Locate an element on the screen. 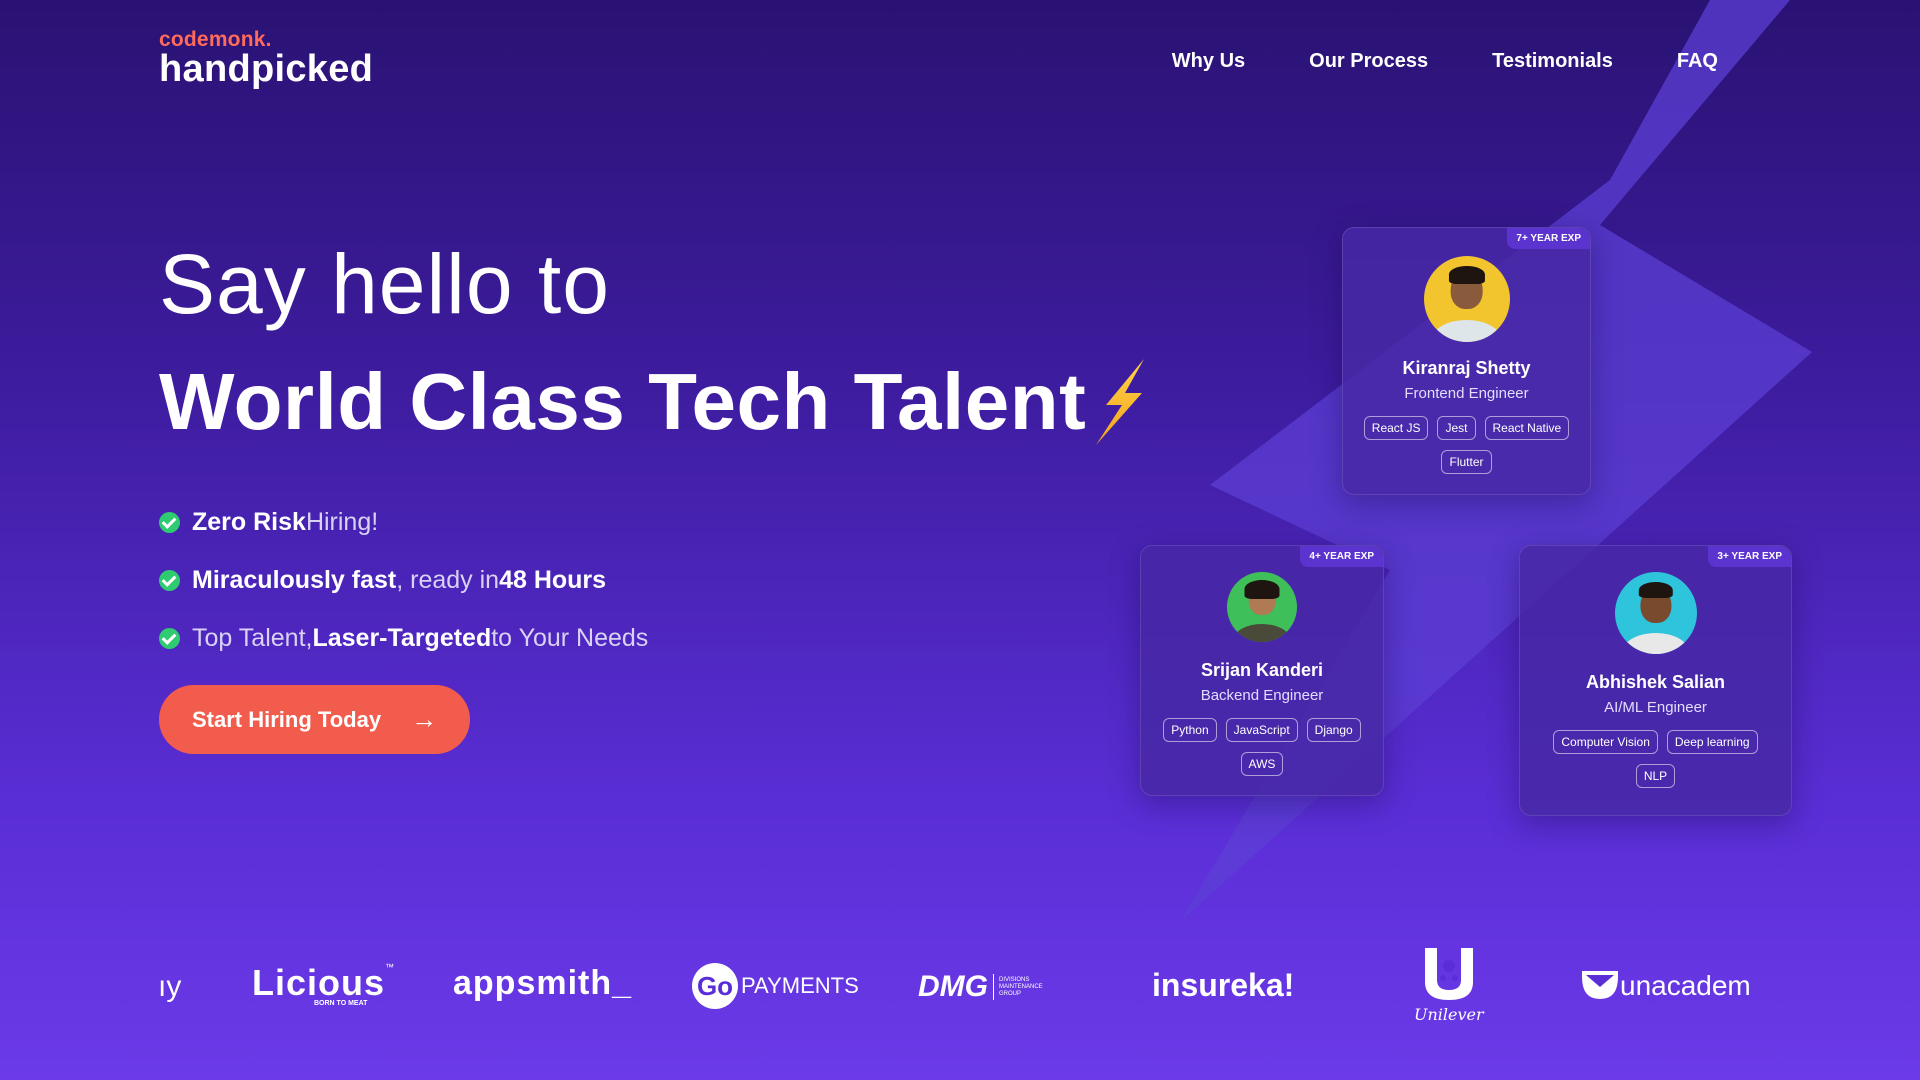  client-logo-appsmith: appsmith_ is located at coordinates (543, 983).